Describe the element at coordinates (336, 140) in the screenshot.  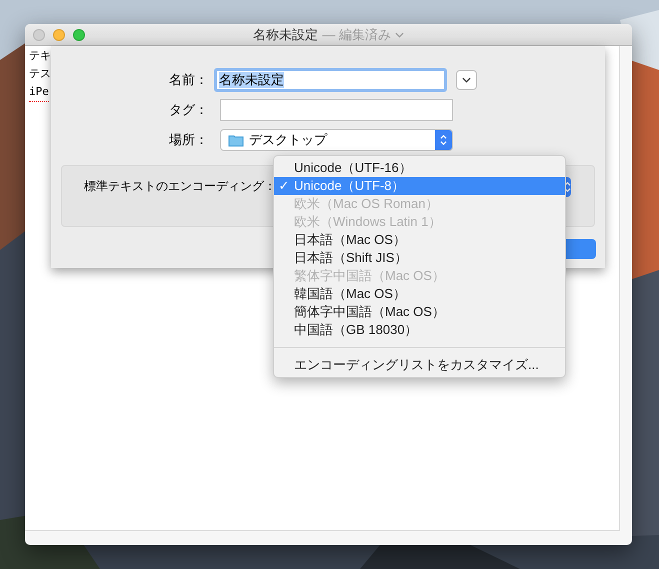
I see `location-popup: デスクトップ` at that location.